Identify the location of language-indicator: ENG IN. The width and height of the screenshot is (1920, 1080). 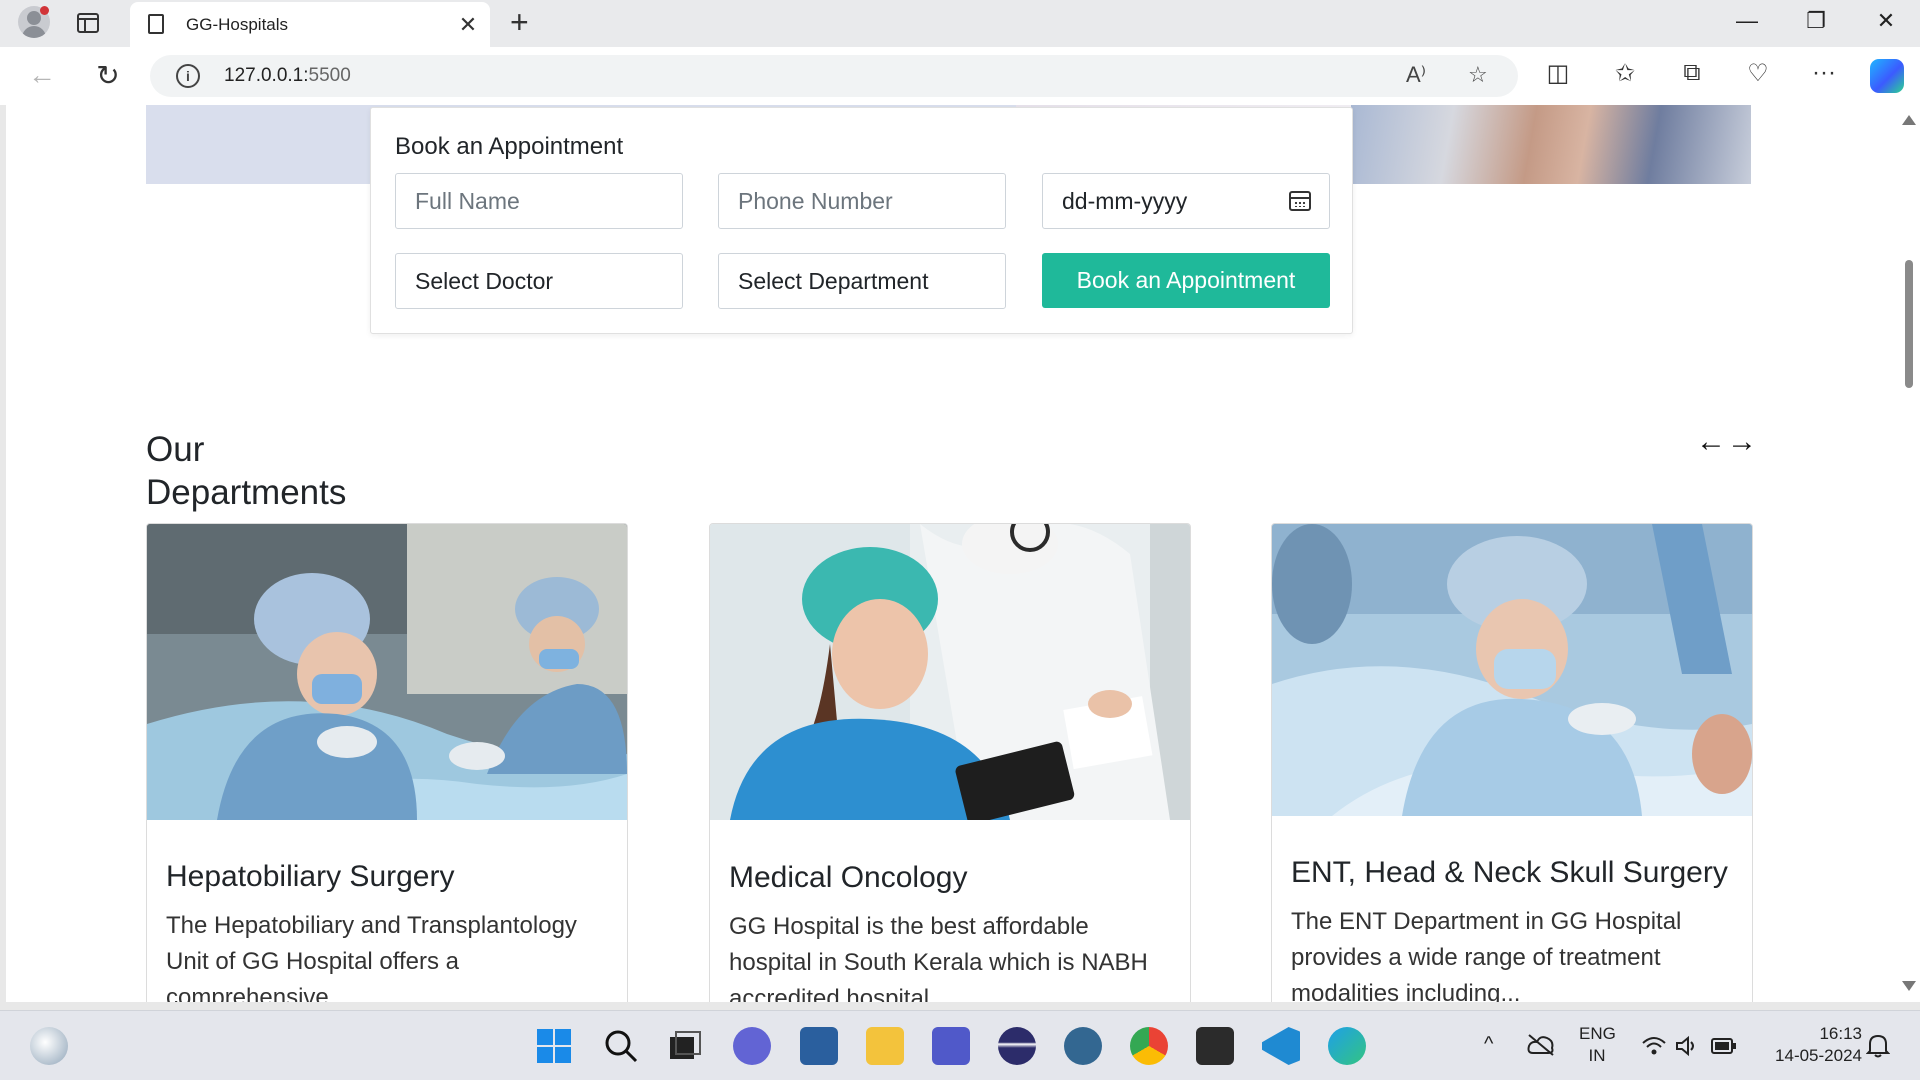
(1597, 1045).